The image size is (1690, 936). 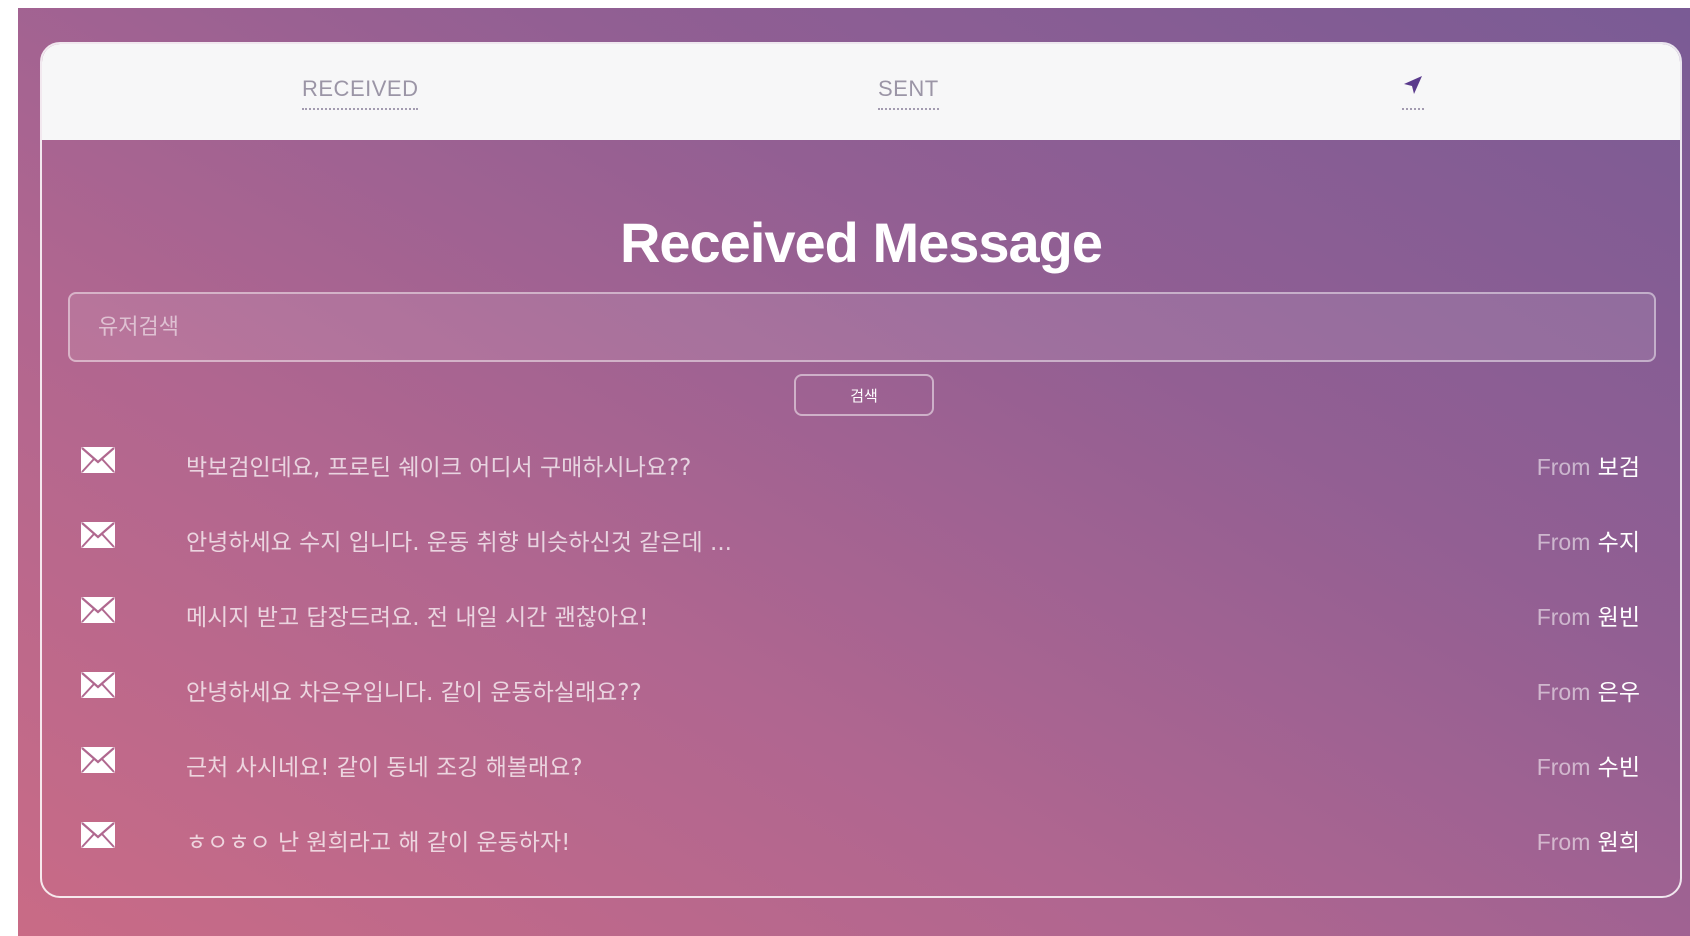 What do you see at coordinates (417, 618) in the screenshot?
I see `message-preview: 메시지 받고 답장드려요. 전 내일 시간 괜찮아요!` at bounding box center [417, 618].